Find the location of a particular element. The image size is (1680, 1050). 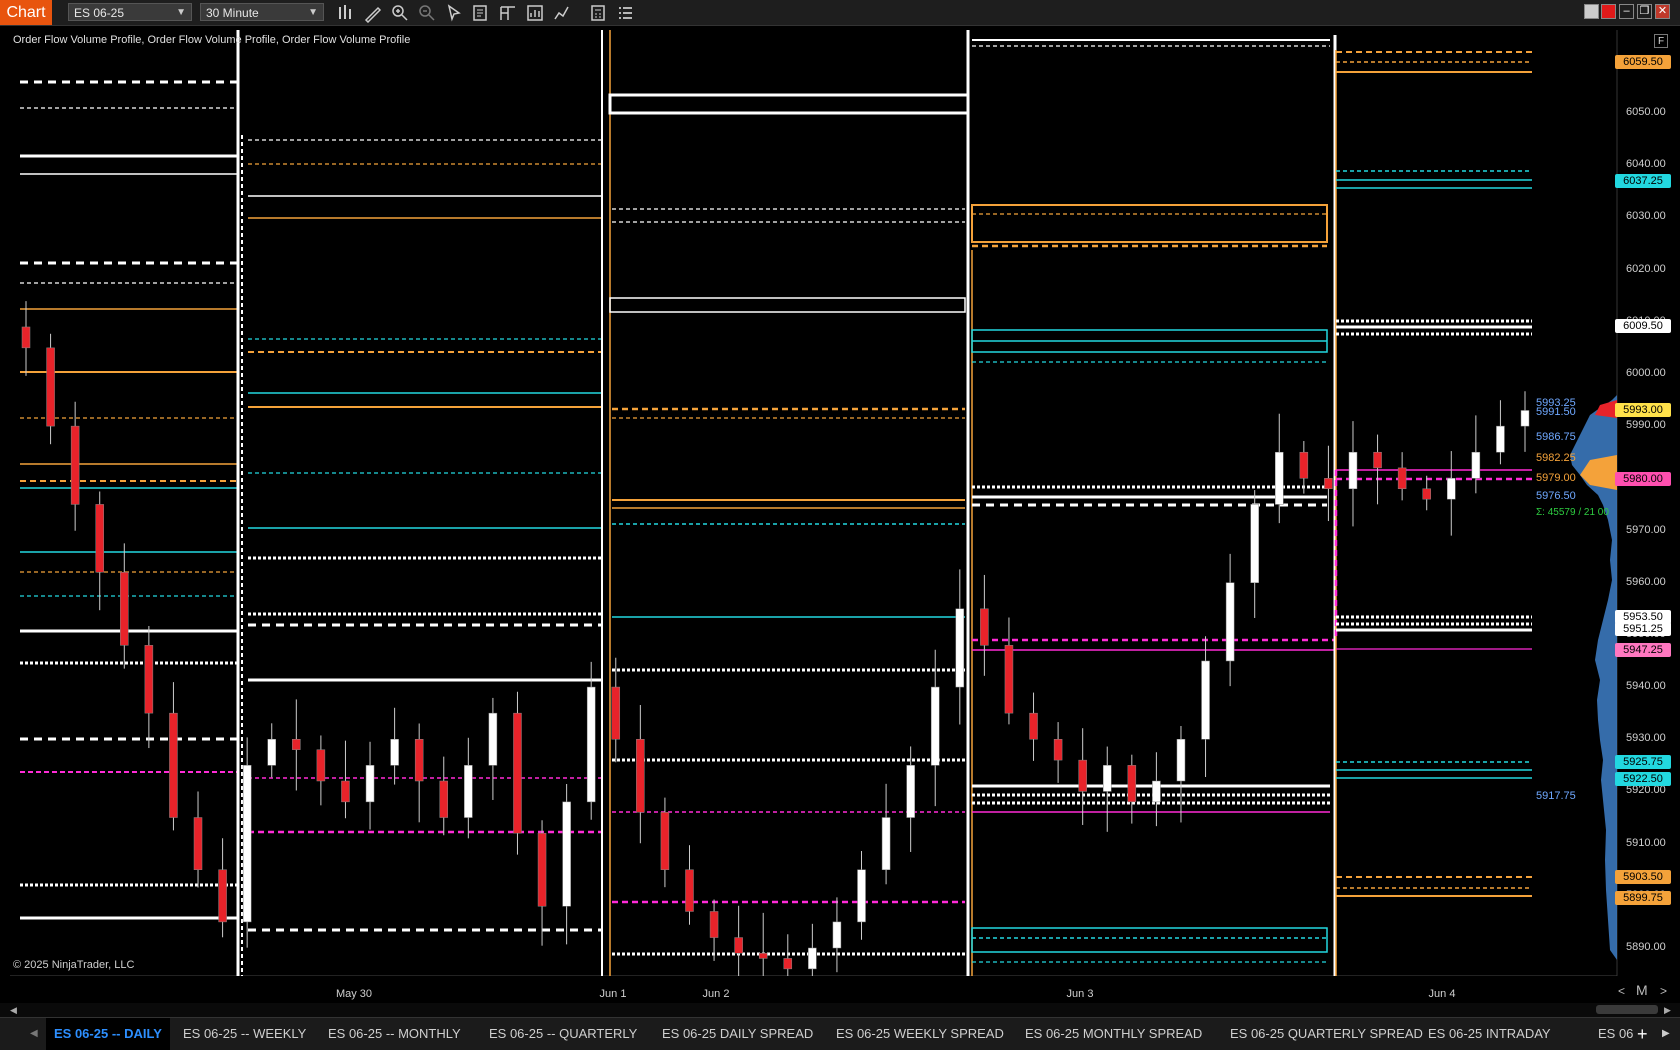

window-color-icon is located at coordinates (1608, 11).